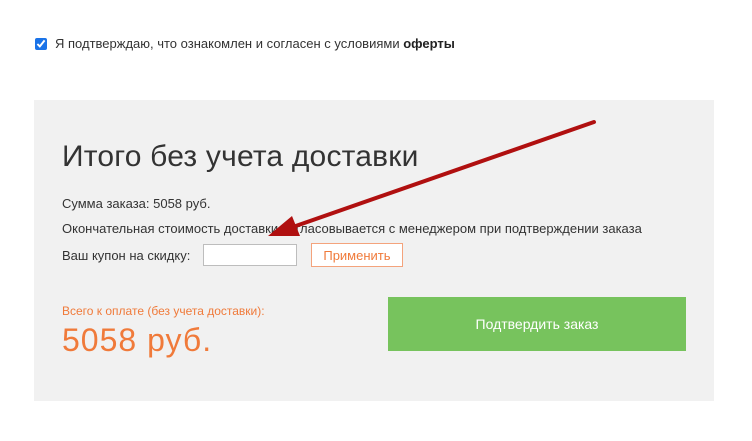  I want to click on order-sum-text: Сумма заказа: 5058 руб., so click(136, 203).